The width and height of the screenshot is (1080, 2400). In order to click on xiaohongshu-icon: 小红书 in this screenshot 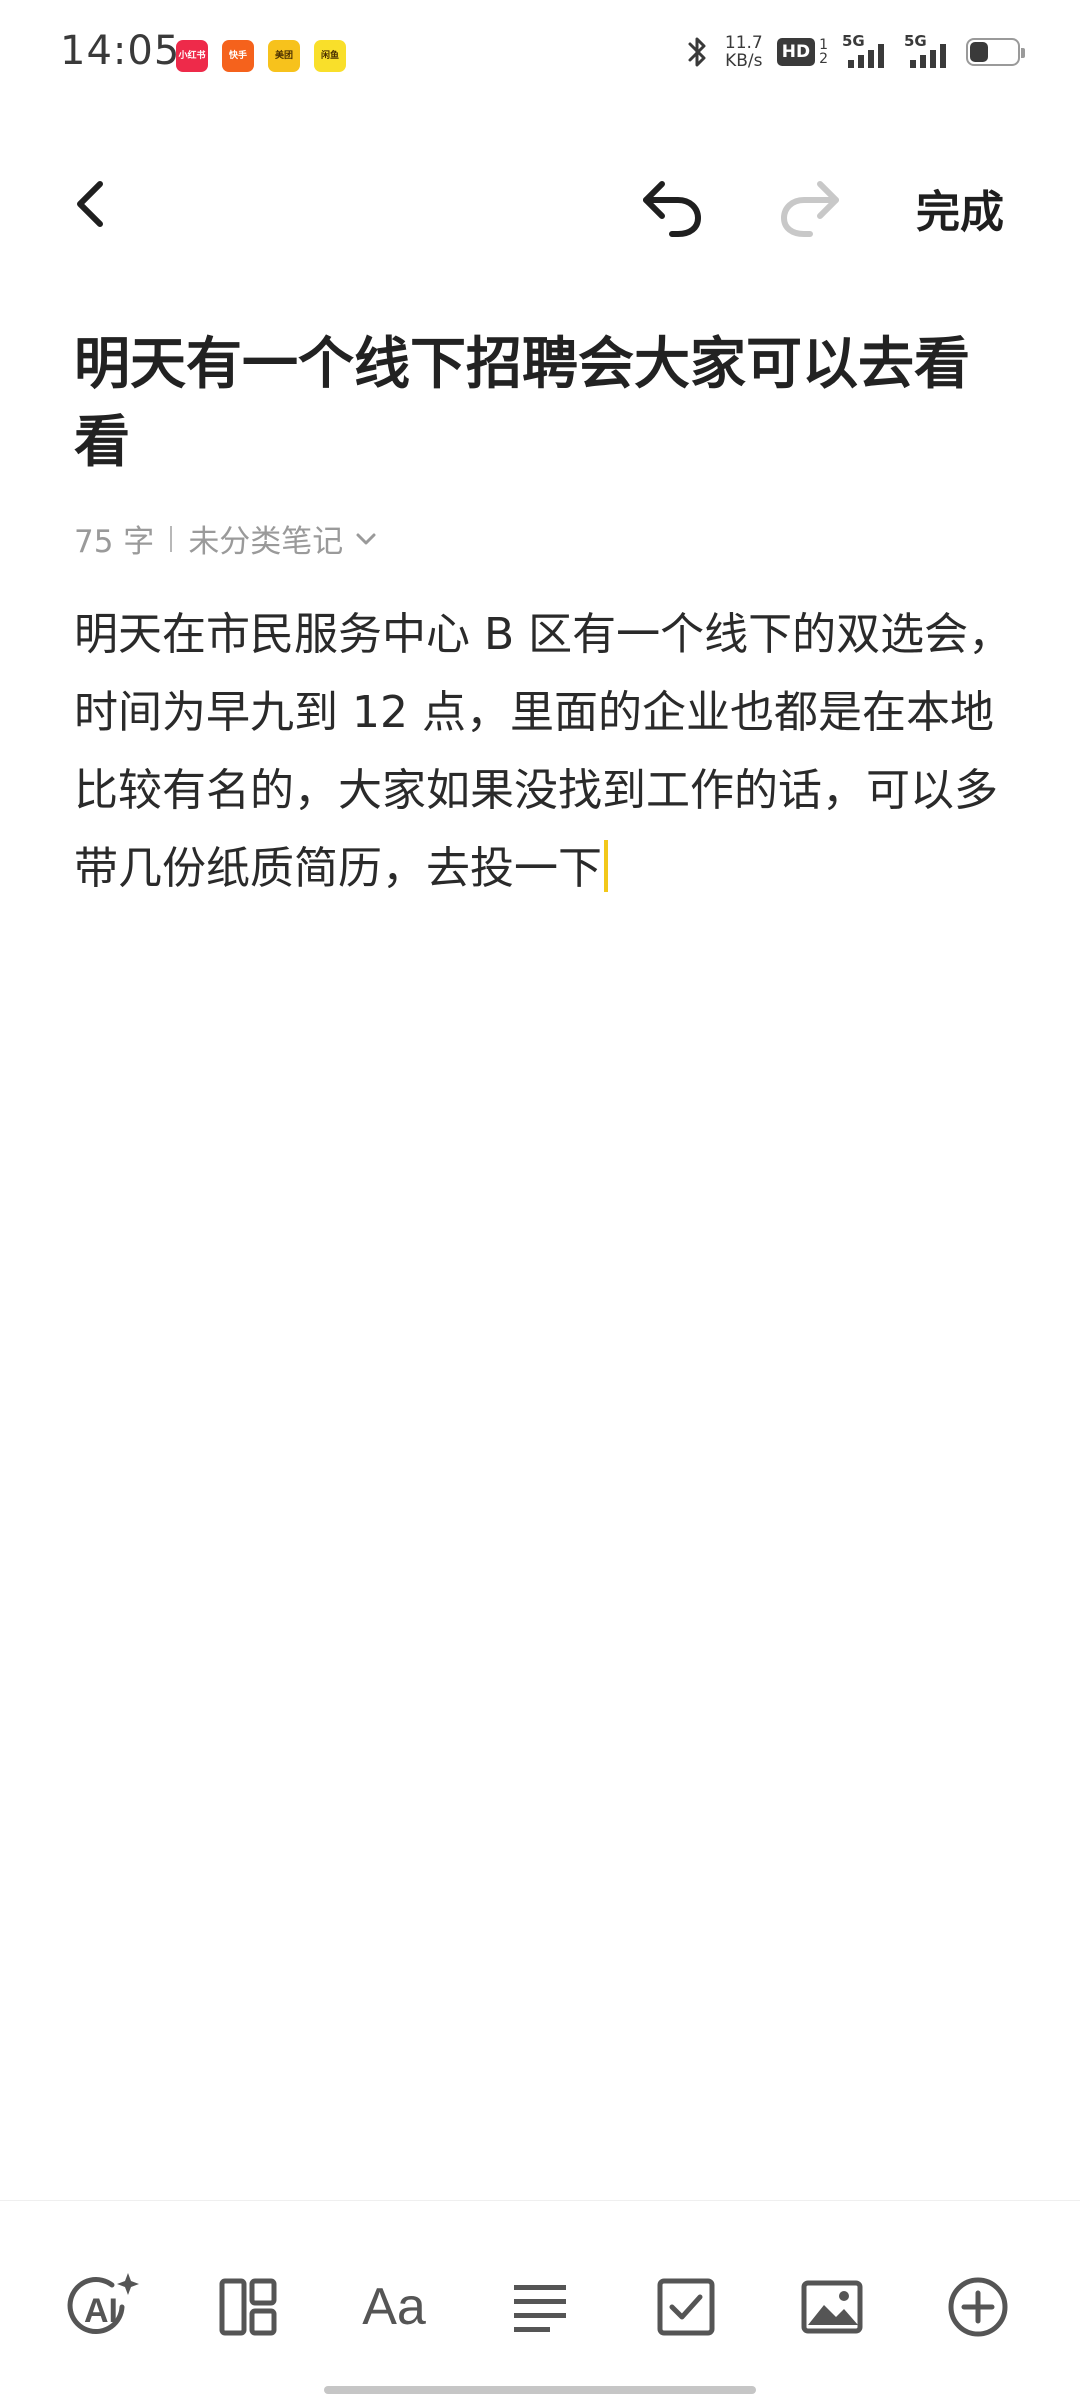, I will do `click(192, 56)`.